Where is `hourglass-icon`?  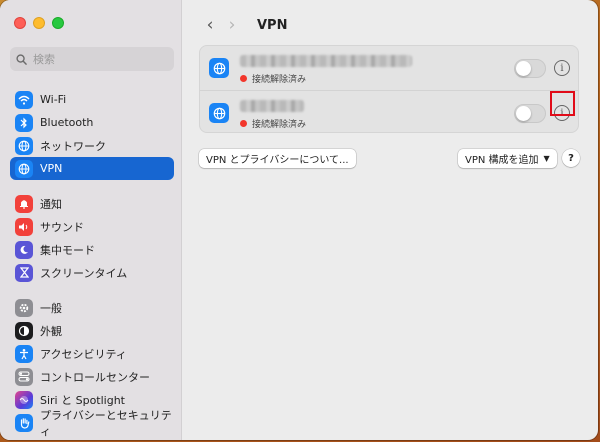
hourglass-icon is located at coordinates (24, 272).